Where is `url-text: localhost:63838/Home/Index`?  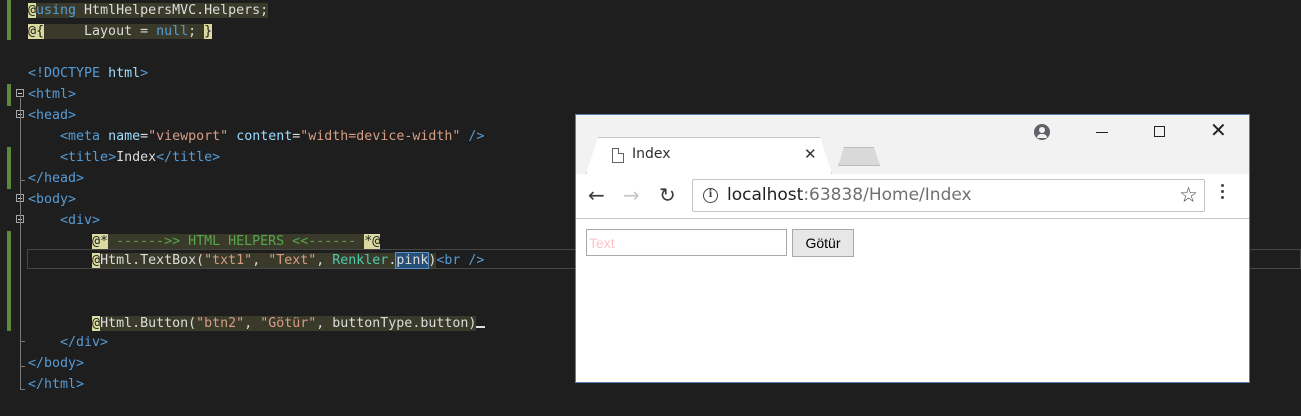 url-text: localhost:63838/Home/Index is located at coordinates (849, 195).